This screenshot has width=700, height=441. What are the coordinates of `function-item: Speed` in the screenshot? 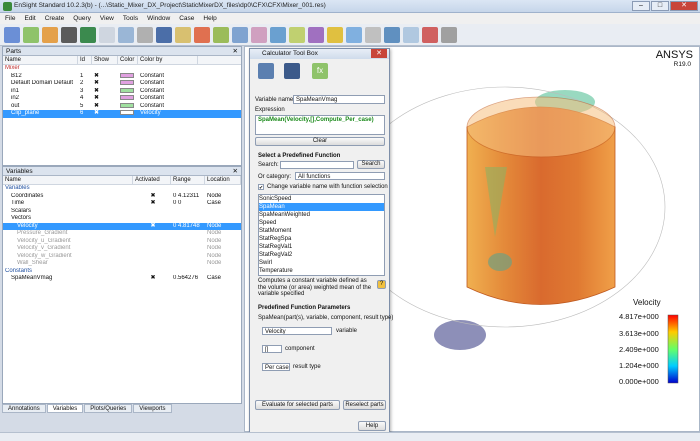 It's located at (321, 223).